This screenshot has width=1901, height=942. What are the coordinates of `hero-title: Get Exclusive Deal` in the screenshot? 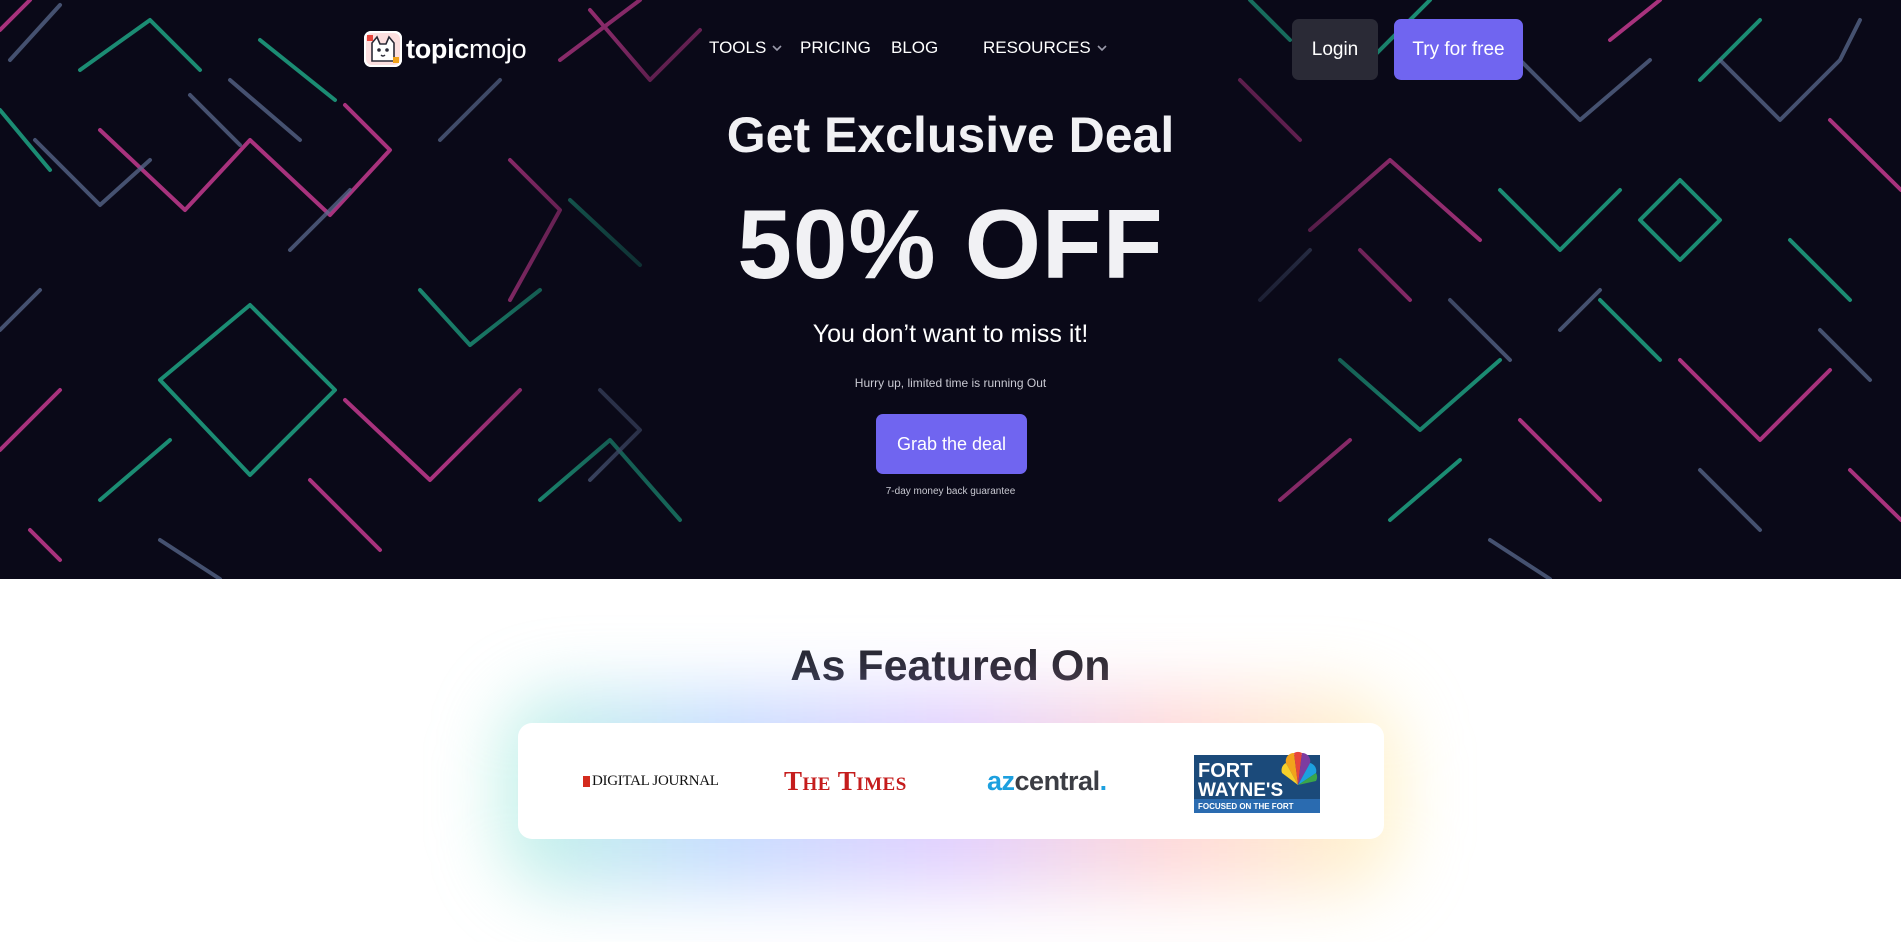 It's located at (950, 135).